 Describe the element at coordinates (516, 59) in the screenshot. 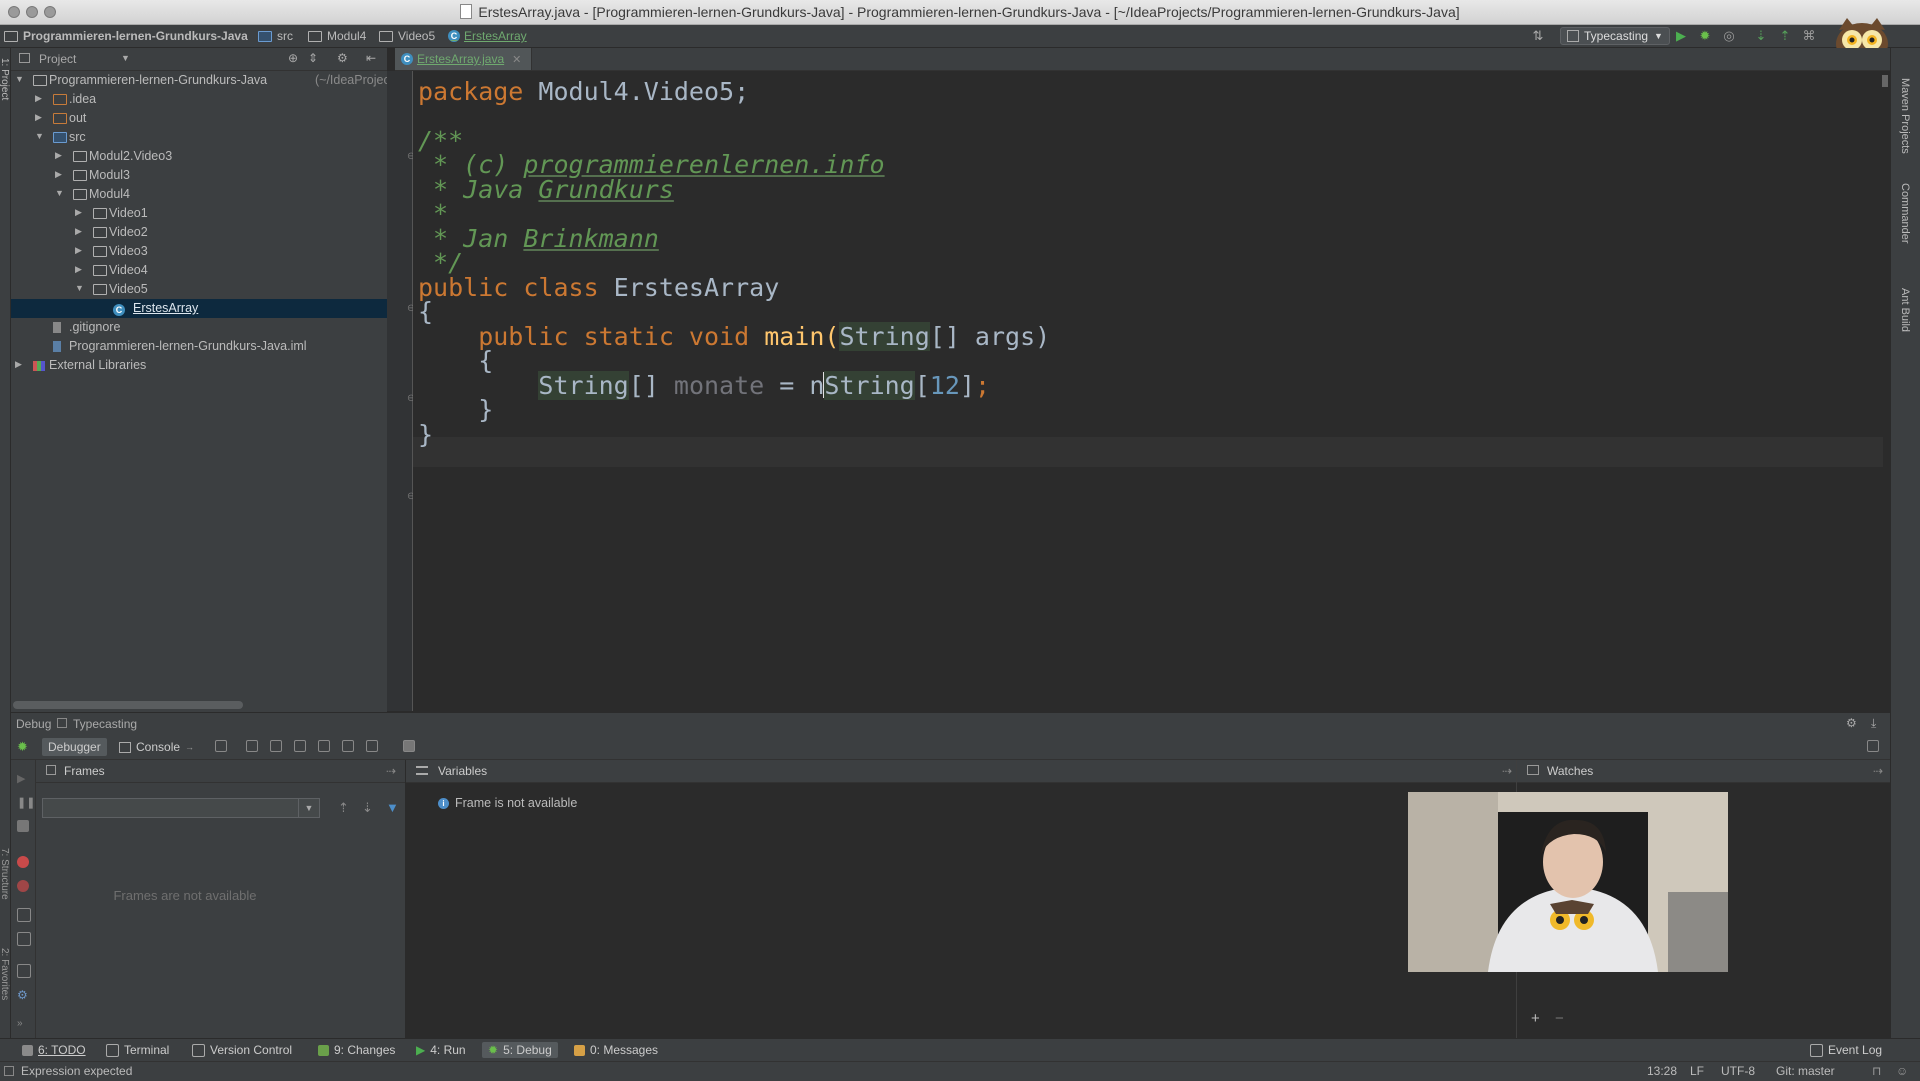

I see `close-icon: ✕` at that location.